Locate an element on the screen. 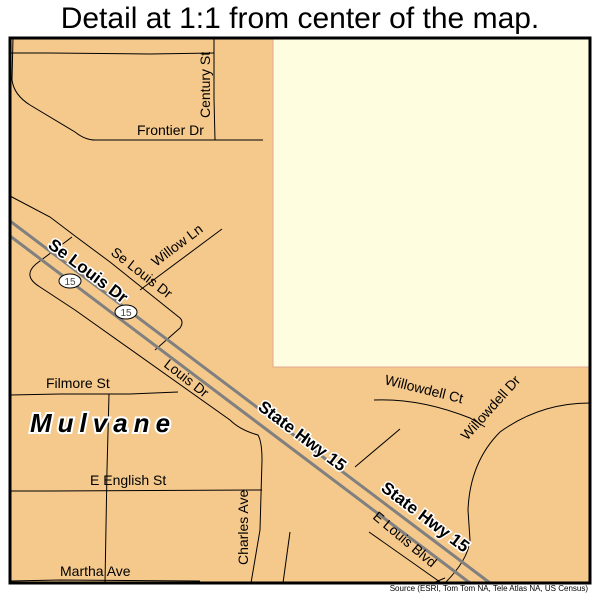  city-label: Mulvane is located at coordinates (103, 423).